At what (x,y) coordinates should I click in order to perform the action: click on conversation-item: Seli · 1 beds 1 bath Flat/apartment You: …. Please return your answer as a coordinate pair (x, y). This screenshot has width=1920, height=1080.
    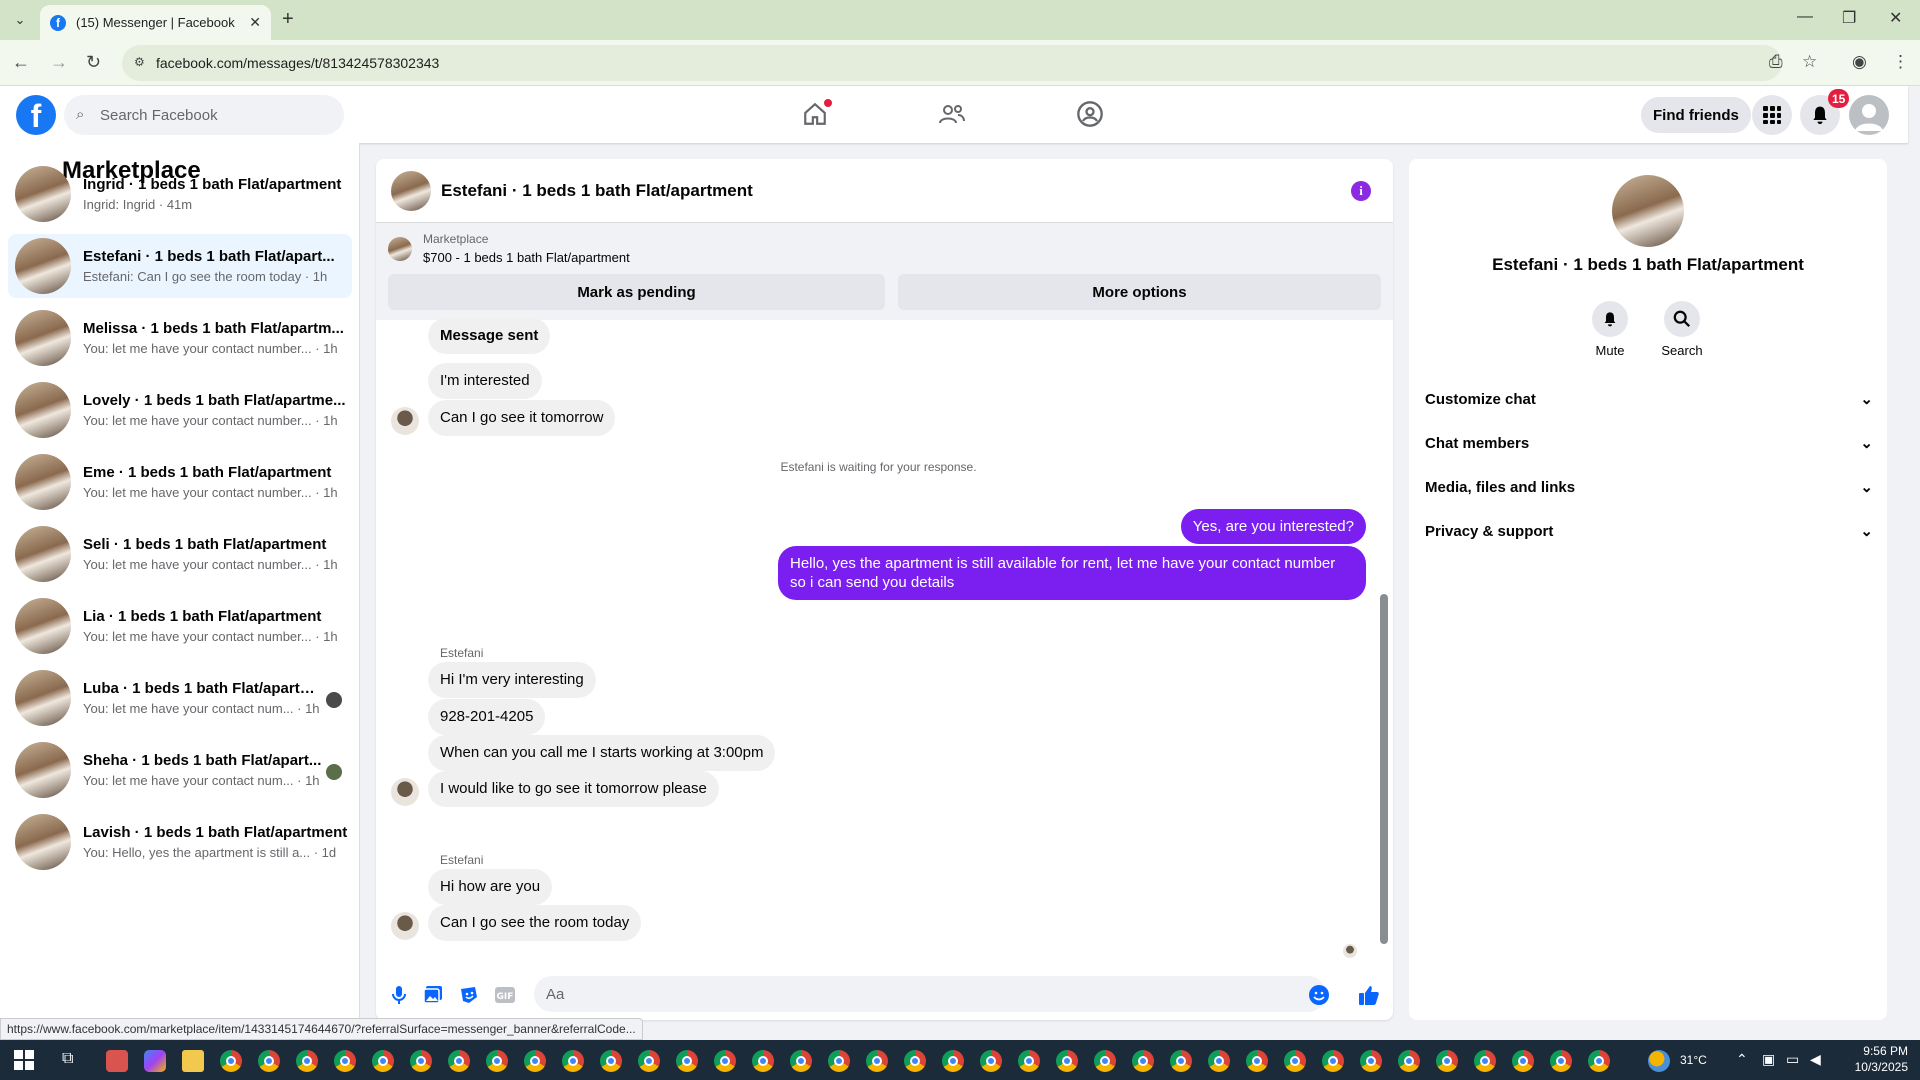
    Looking at the image, I should click on (180, 554).